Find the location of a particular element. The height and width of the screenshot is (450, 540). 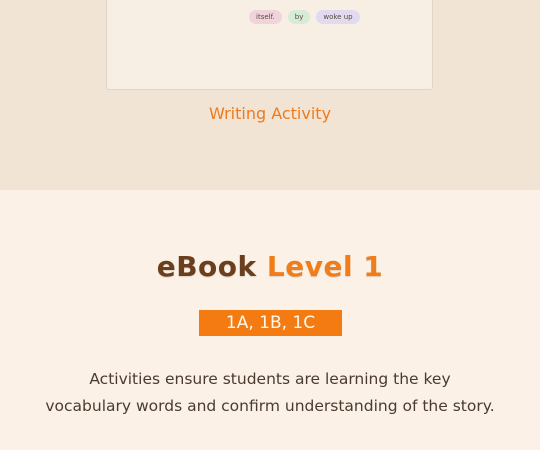

writing-activity-preview-card: itself. by woke up is located at coordinates (269, 45).